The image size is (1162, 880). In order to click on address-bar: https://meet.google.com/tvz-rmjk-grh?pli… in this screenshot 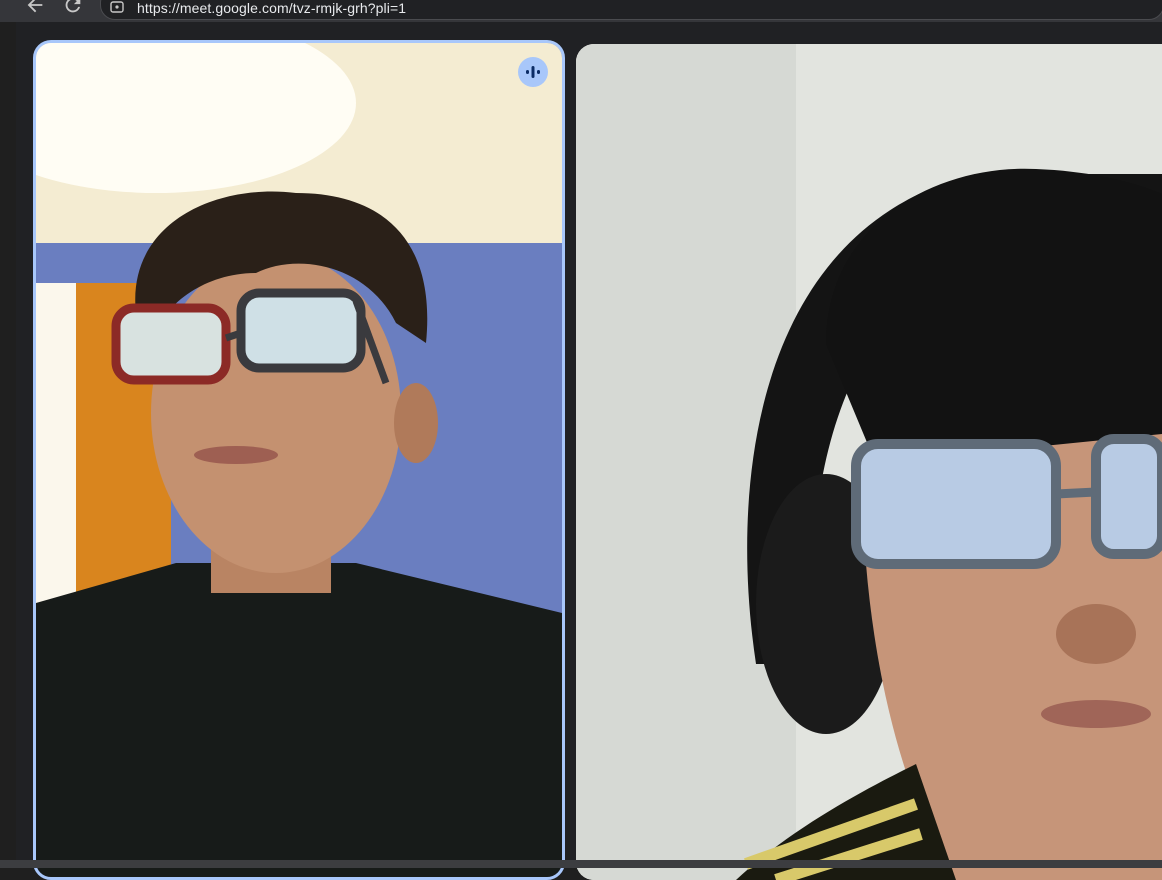, I will do `click(631, 10)`.